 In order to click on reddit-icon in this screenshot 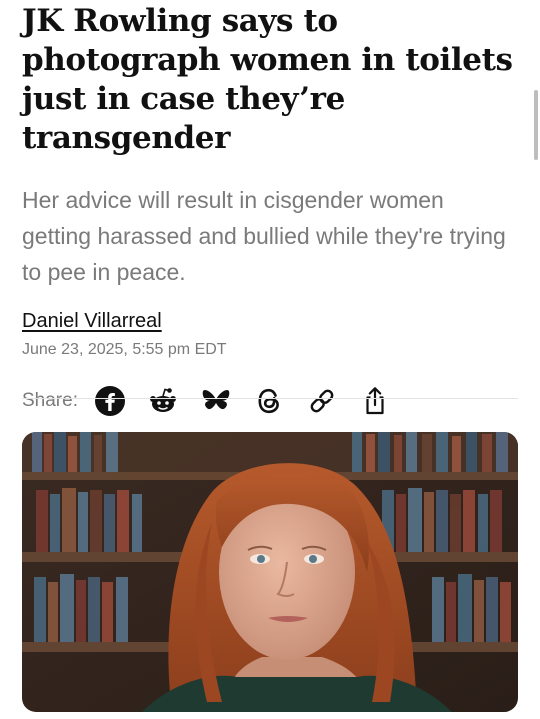, I will do `click(163, 401)`.